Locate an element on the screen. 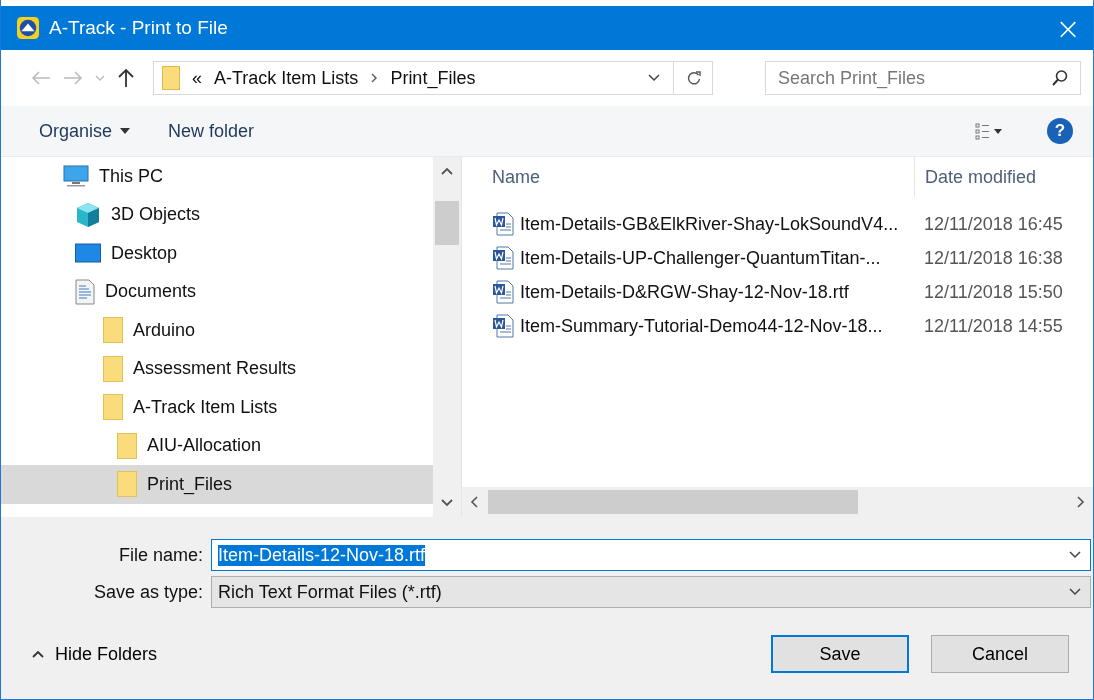  address-bar: « A-Track Item Lists Print_Files is located at coordinates (433, 78).